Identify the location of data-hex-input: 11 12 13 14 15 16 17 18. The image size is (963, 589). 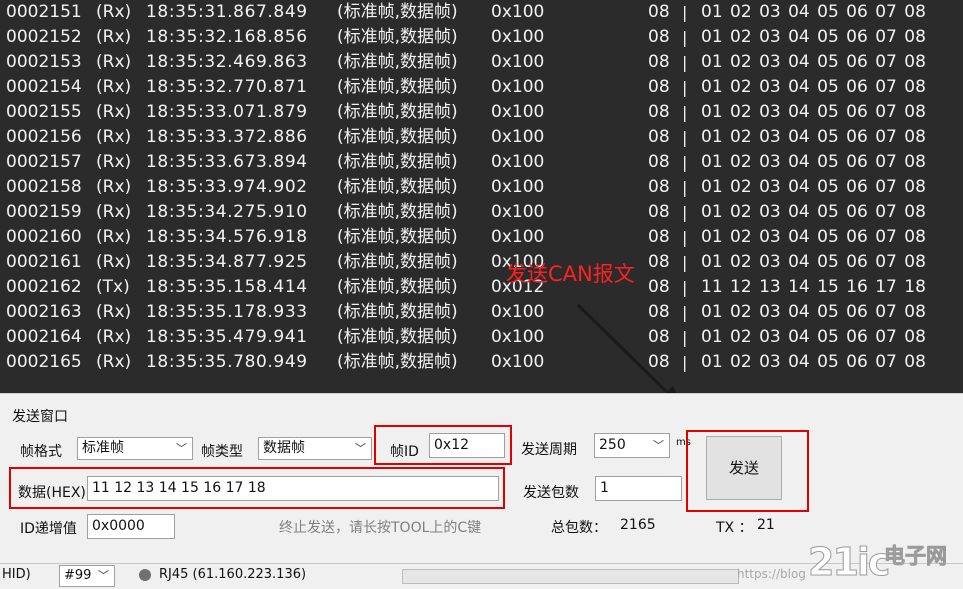
(293, 488).